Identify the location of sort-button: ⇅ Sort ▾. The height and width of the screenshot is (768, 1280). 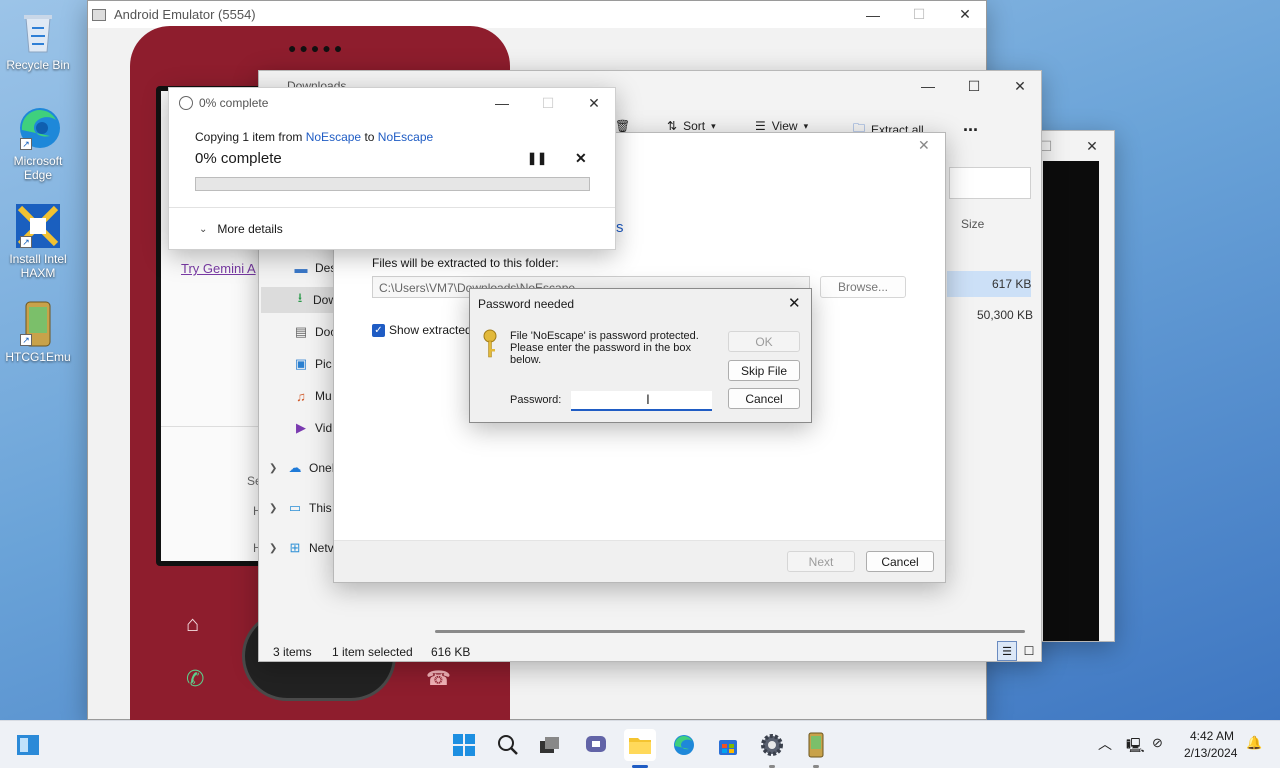
(691, 126).